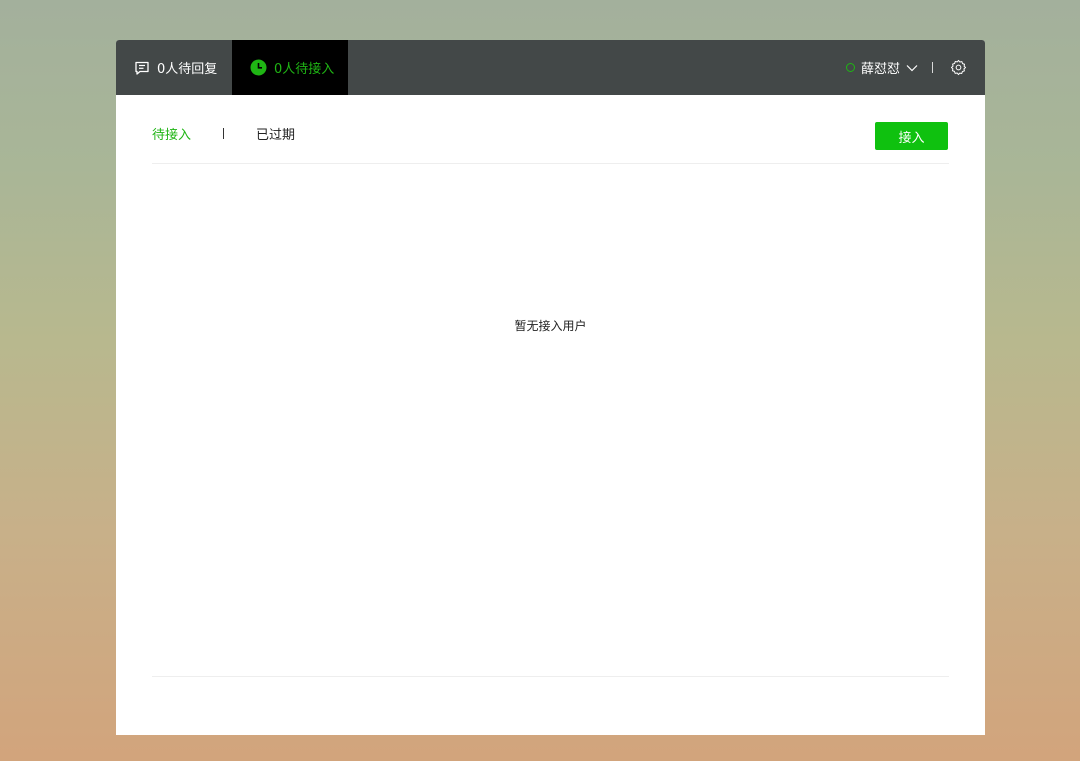  Describe the element at coordinates (258, 67) in the screenshot. I see `clock-icon` at that location.